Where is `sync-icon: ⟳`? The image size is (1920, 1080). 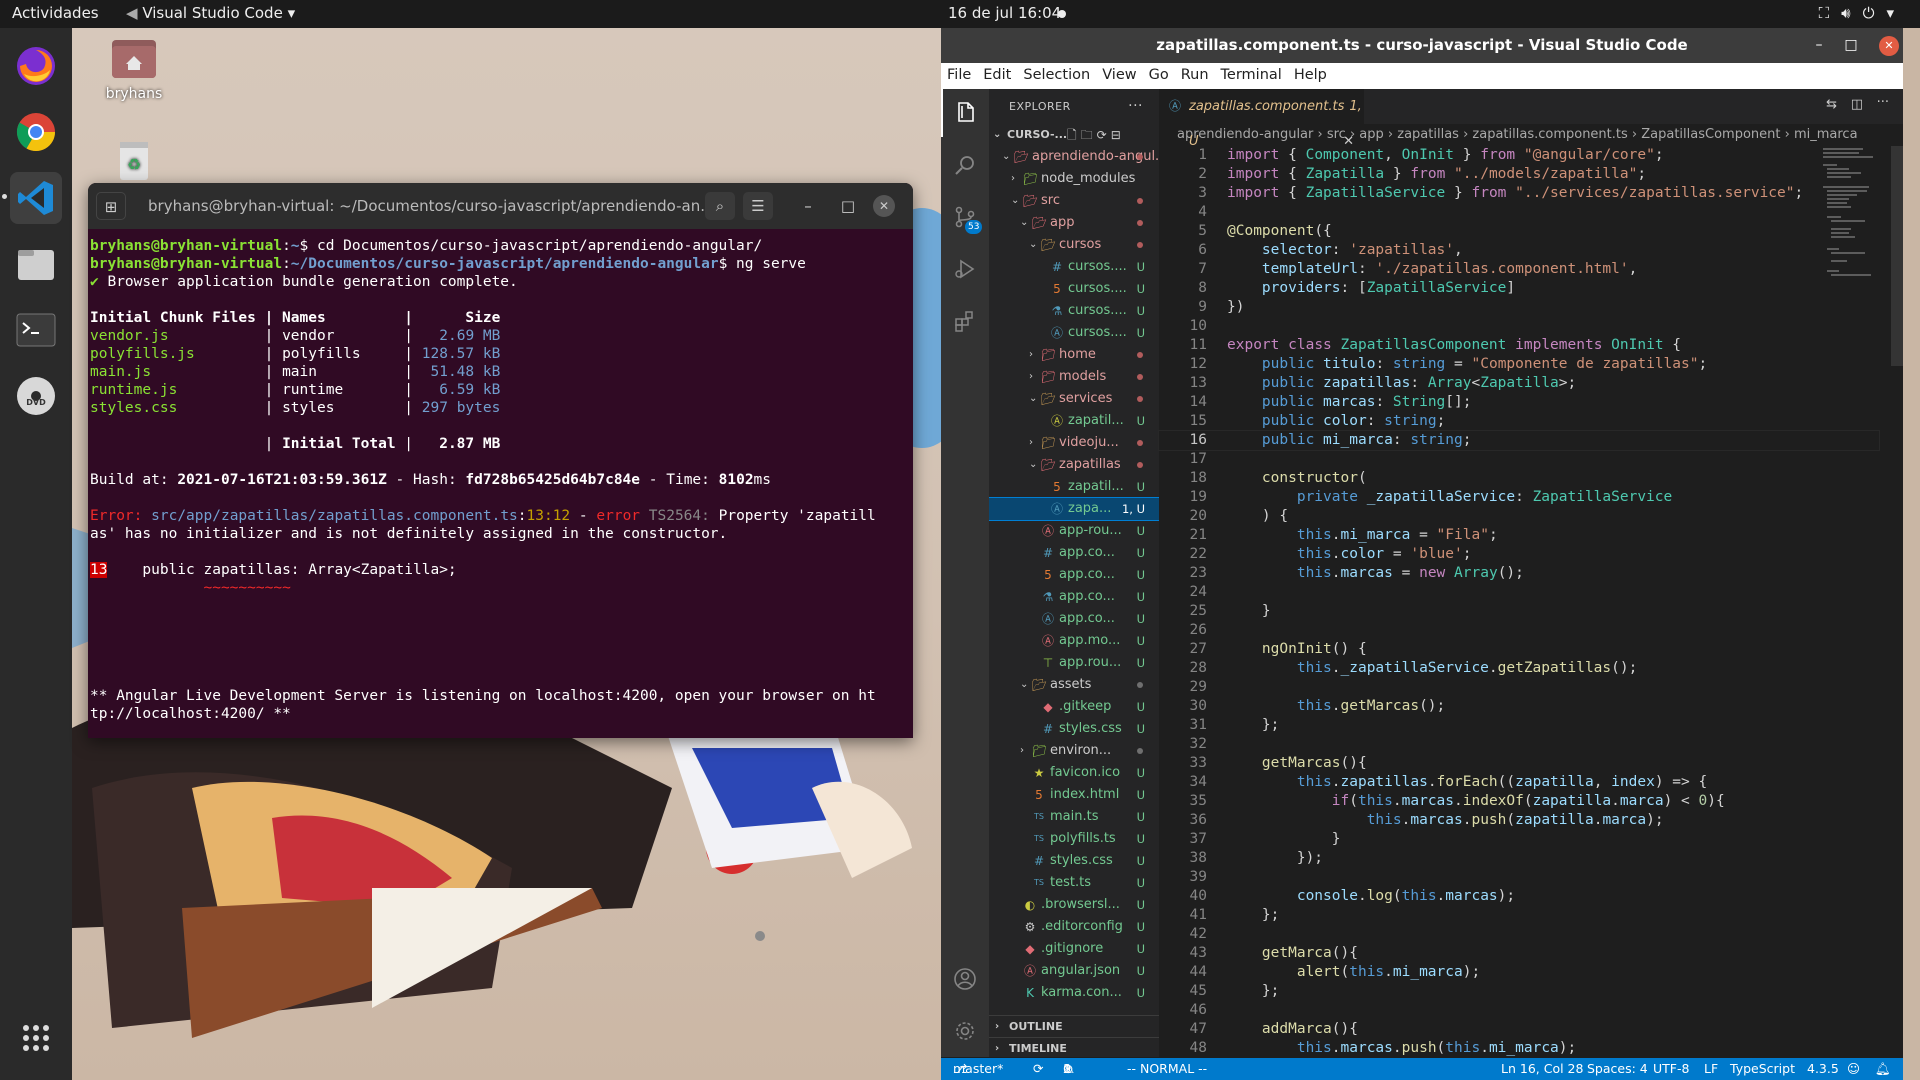 sync-icon: ⟳ is located at coordinates (1038, 1069).